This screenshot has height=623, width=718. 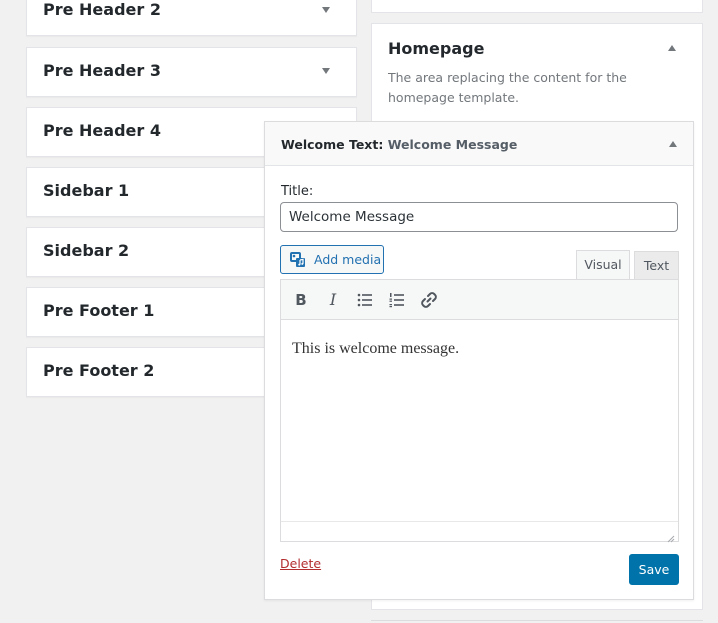 I want to click on widget-header: Welcome Text: Welcome Message, so click(x=479, y=144).